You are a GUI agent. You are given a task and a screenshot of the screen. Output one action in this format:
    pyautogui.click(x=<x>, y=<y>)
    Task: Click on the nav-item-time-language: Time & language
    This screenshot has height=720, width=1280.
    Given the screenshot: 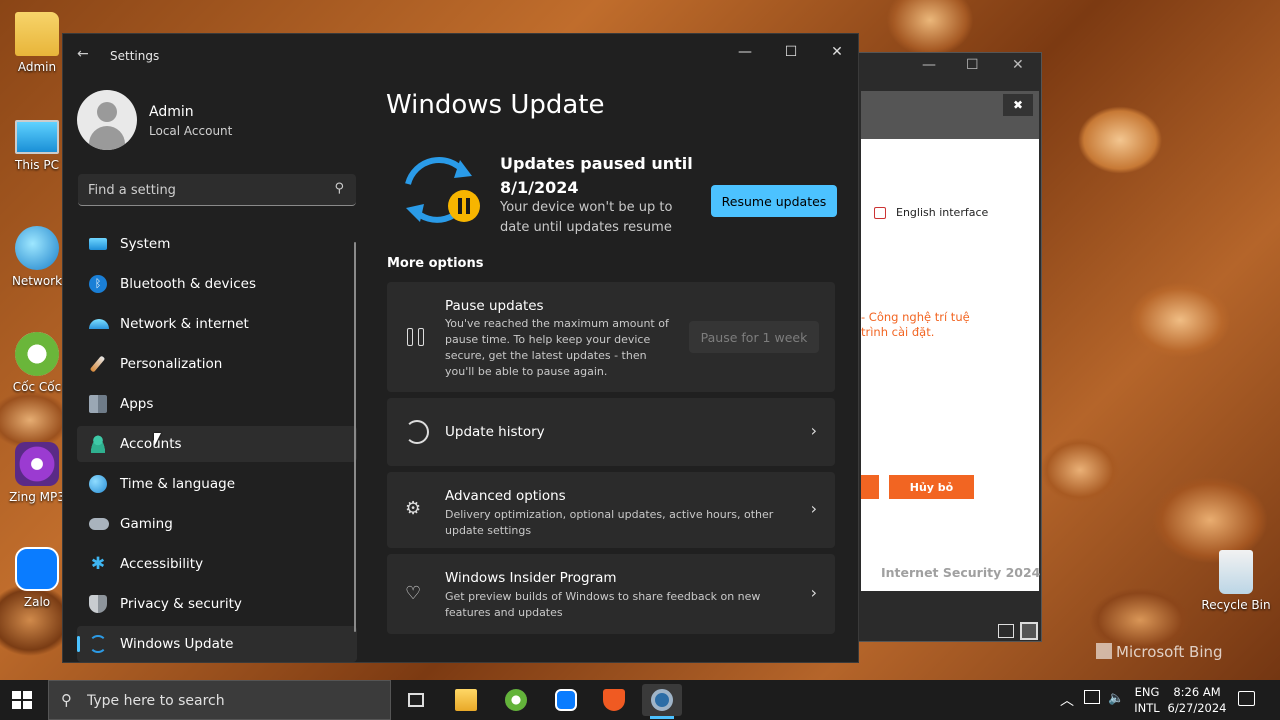 What is the action you would take?
    pyautogui.click(x=217, y=484)
    